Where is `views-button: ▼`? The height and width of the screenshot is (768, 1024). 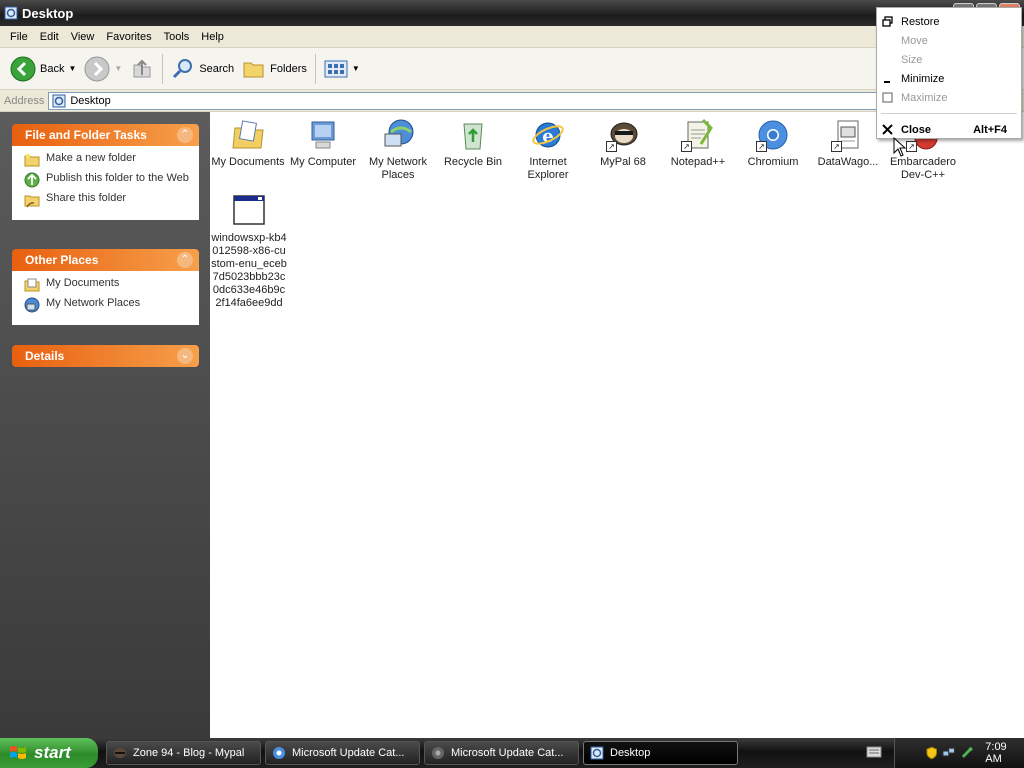
views-button: ▼ is located at coordinates (342, 69).